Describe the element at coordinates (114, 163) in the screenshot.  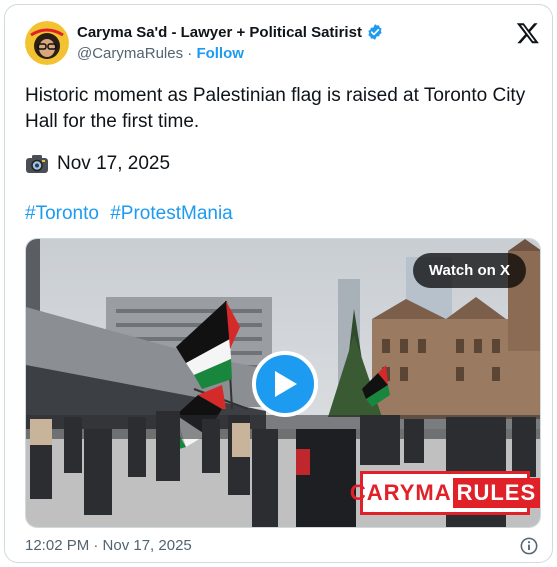
I see `post-date-text: Nov 17, 2025` at that location.